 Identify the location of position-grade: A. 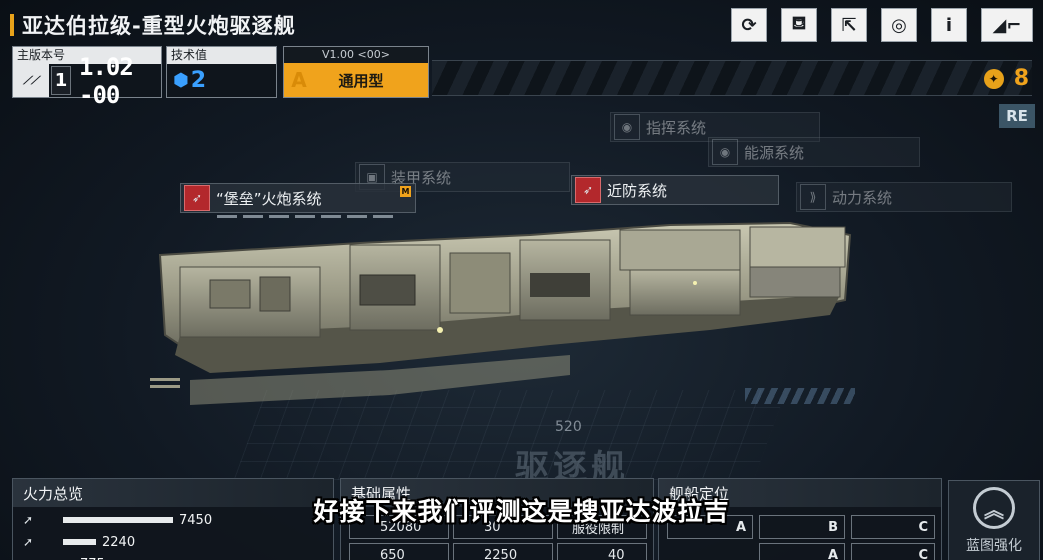
(832, 553).